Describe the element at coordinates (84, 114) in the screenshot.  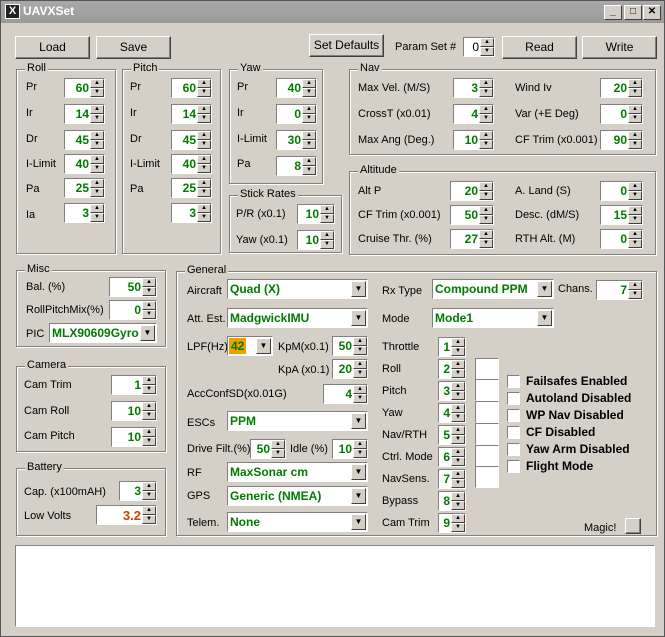
I see `roll-ir-spinner: 14 ▲ ▼` at that location.